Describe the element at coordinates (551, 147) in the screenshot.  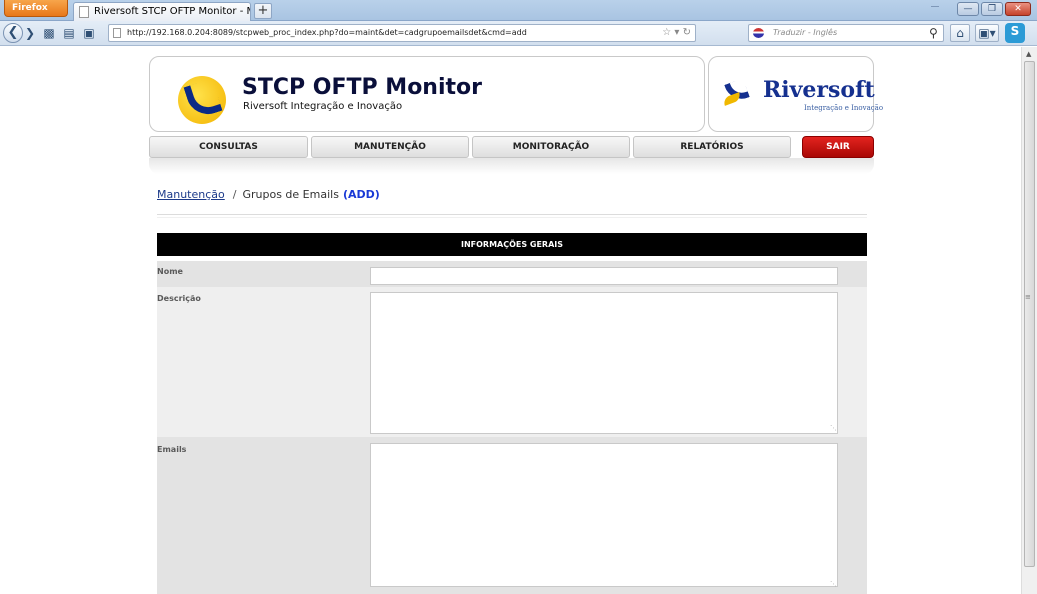
I see `menu-monitoracao: MONITORAÇÃO` at that location.